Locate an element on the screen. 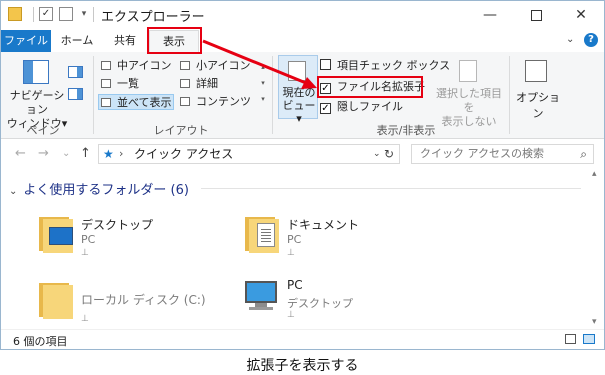 The width and height of the screenshot is (605, 375). hidden-files-checkbox: ✓ is located at coordinates (325, 108).